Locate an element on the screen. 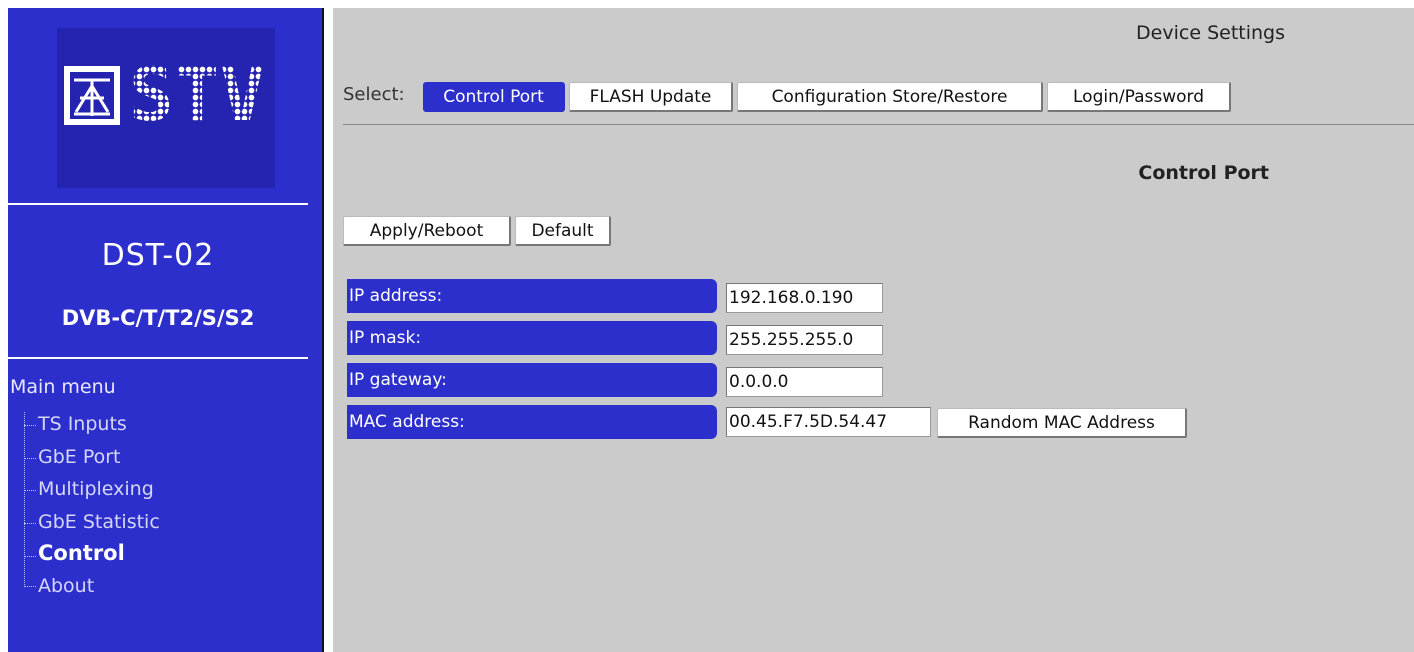 This screenshot has height=652, width=1414. device-standards: DVB-C/T/T2/S/S2 is located at coordinates (158, 318).